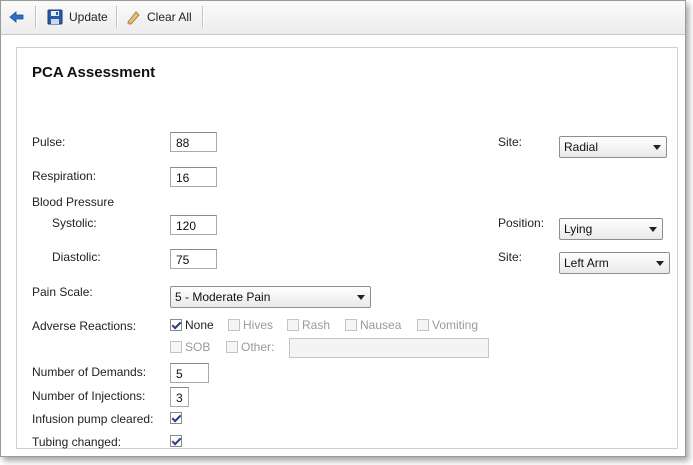 The image size is (693, 465). I want to click on bp-site-value: Left Arm, so click(586, 263).